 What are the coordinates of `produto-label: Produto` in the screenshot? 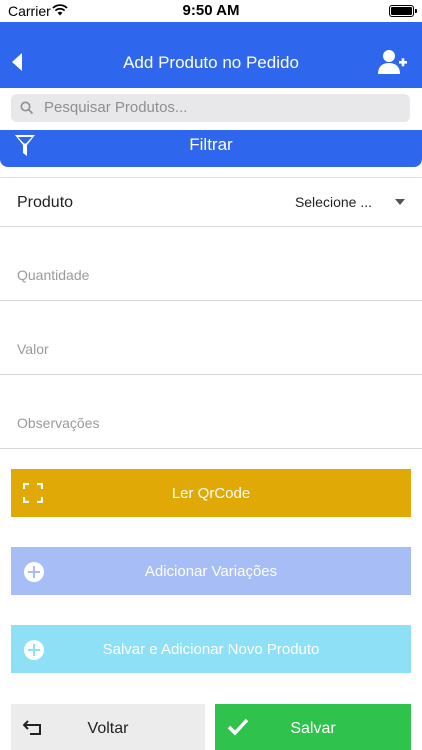 It's located at (45, 202).